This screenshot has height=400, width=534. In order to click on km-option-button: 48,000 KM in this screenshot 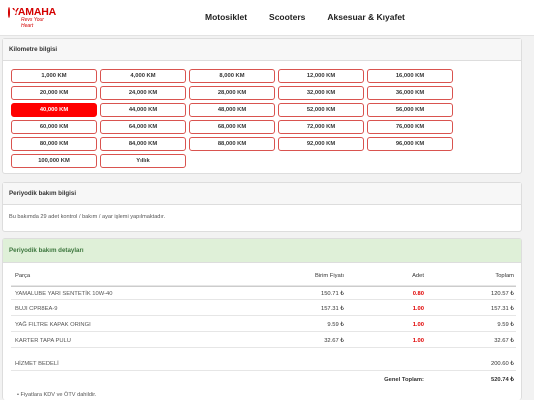, I will do `click(232, 110)`.